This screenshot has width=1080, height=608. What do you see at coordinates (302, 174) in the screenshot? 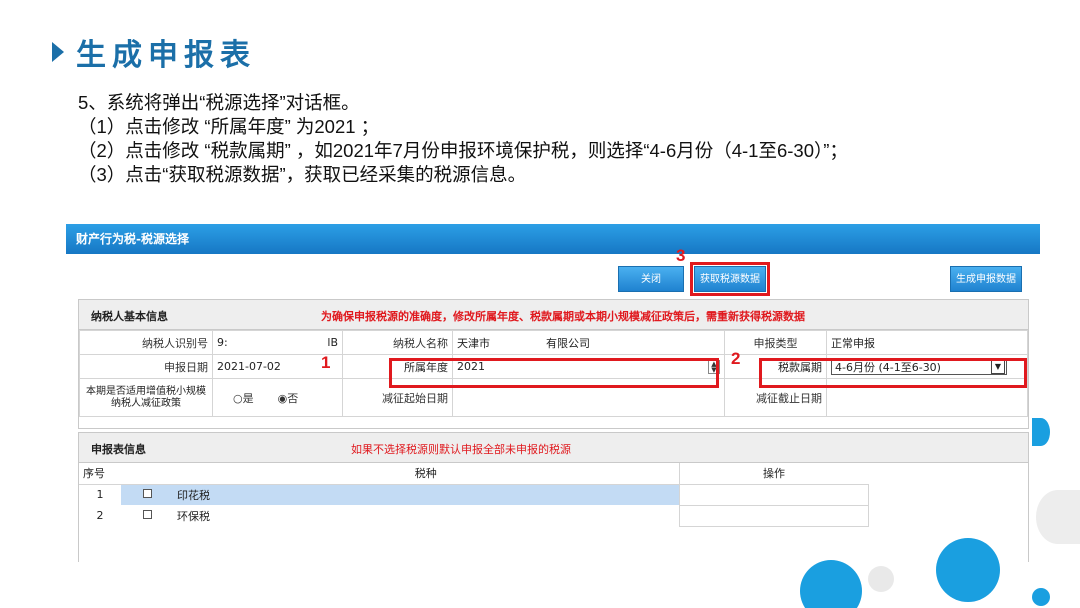
I see `instruction-line: （3）点击“获取税源数据”，获取已经采集的税源信息。` at bounding box center [302, 174].